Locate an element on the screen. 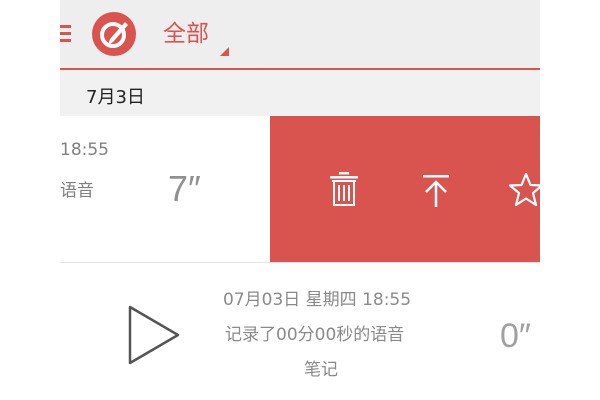 Image resolution: width=600 pixels, height=400 pixels. pin-to-top-button is located at coordinates (436, 190).